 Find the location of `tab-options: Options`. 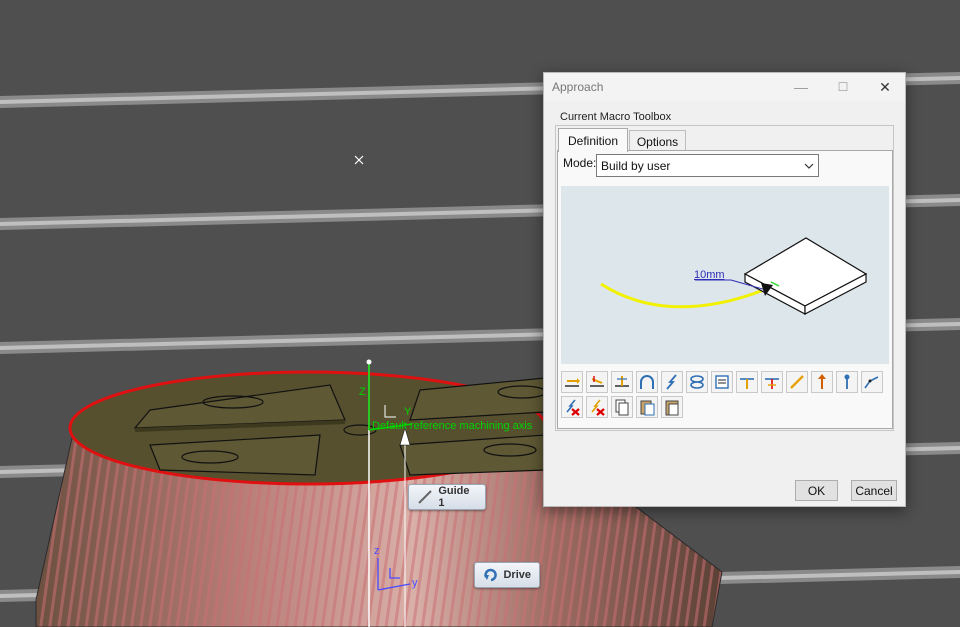

tab-options: Options is located at coordinates (657, 141).